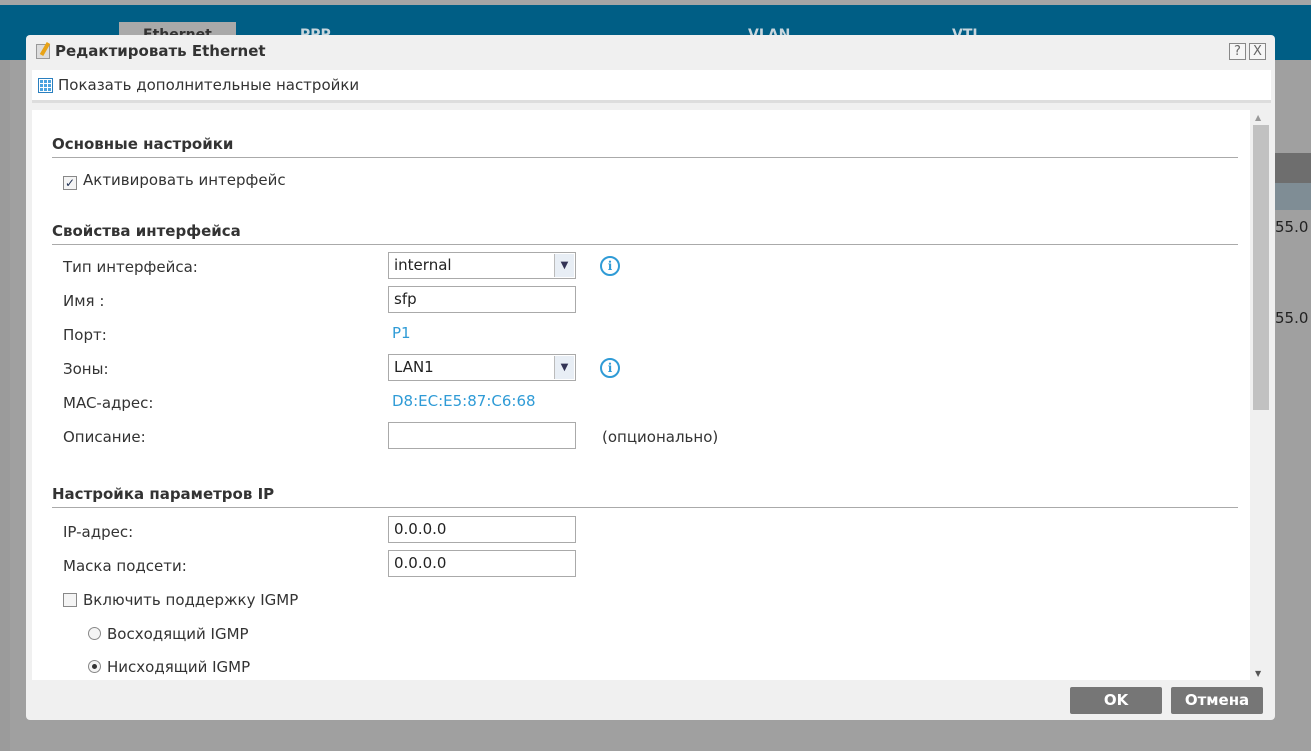  What do you see at coordinates (1217, 700) in the screenshot?
I see `cancel-button: Отмена` at bounding box center [1217, 700].